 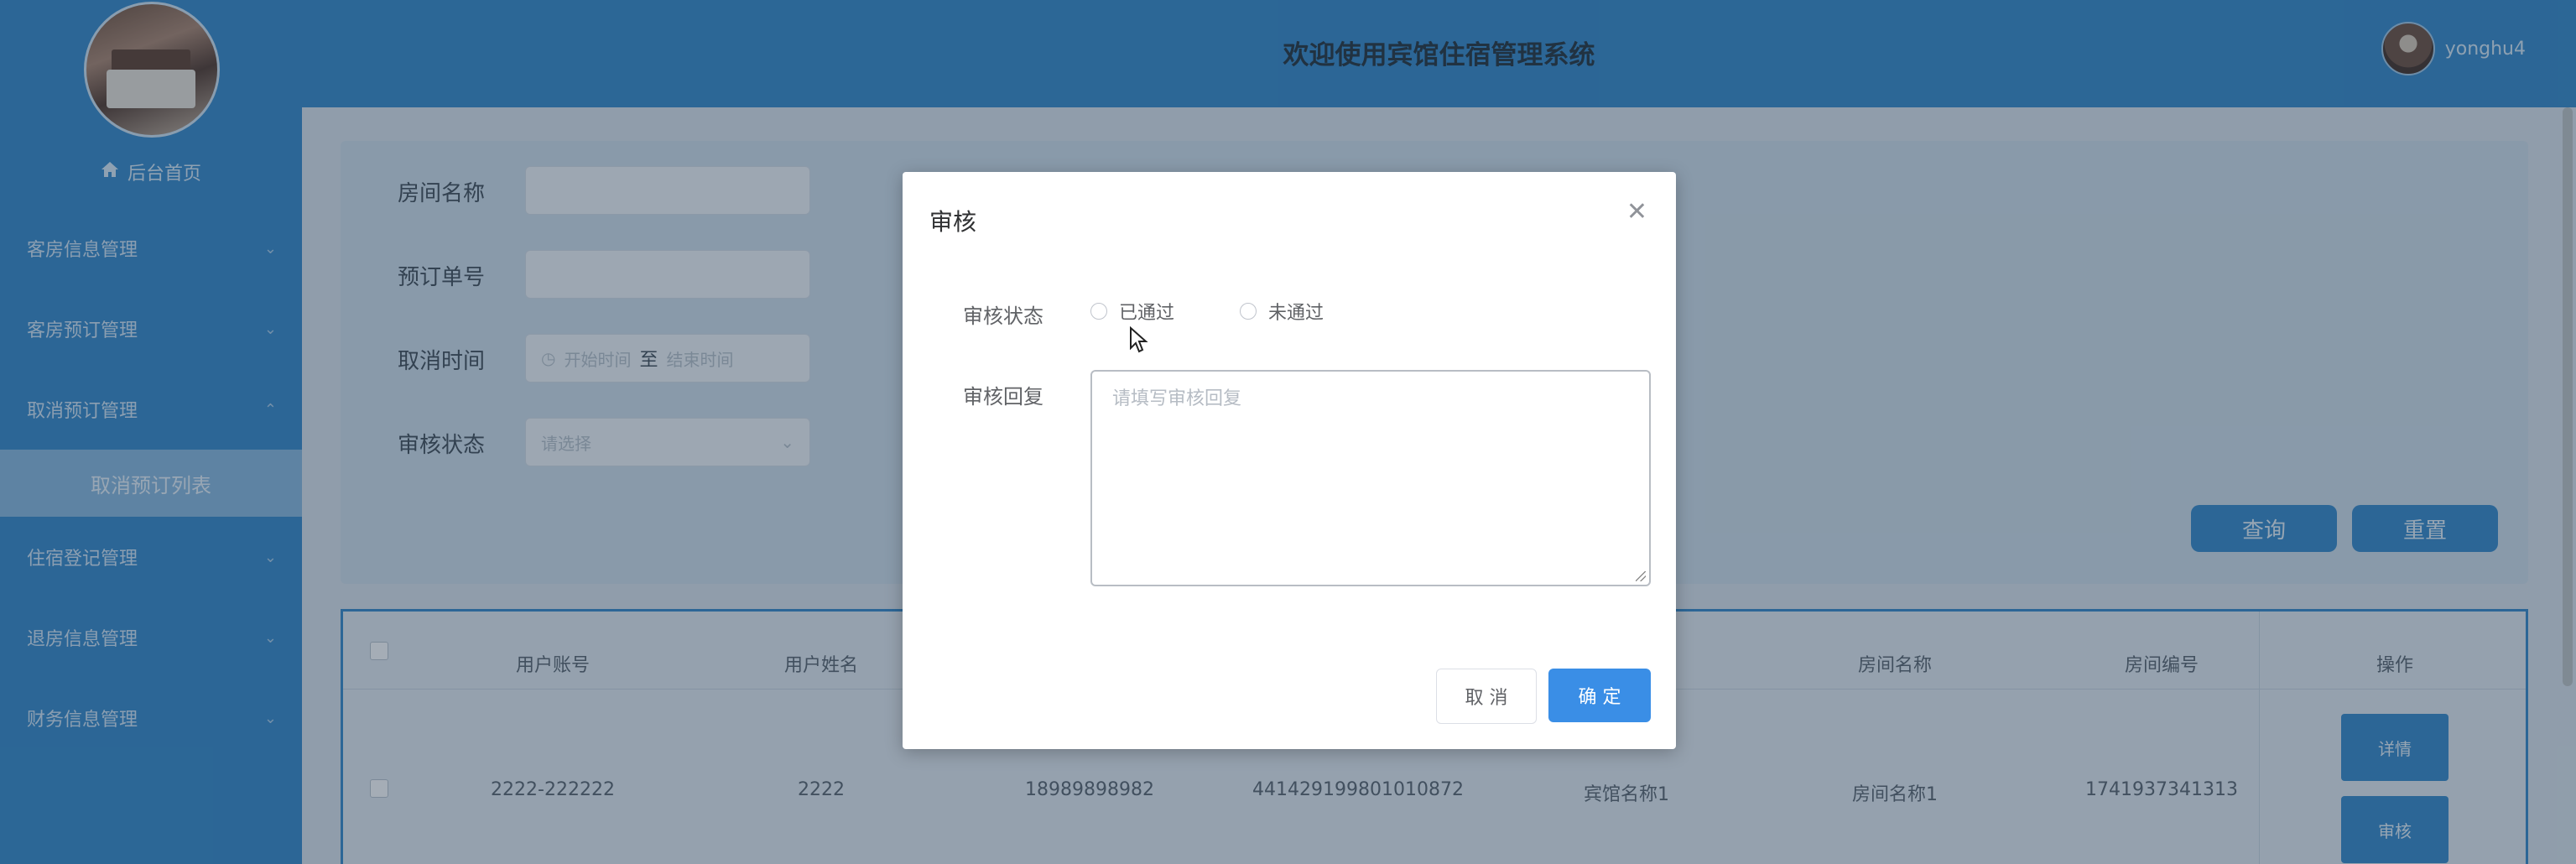 I want to click on dialog-title: 审核, so click(x=953, y=222).